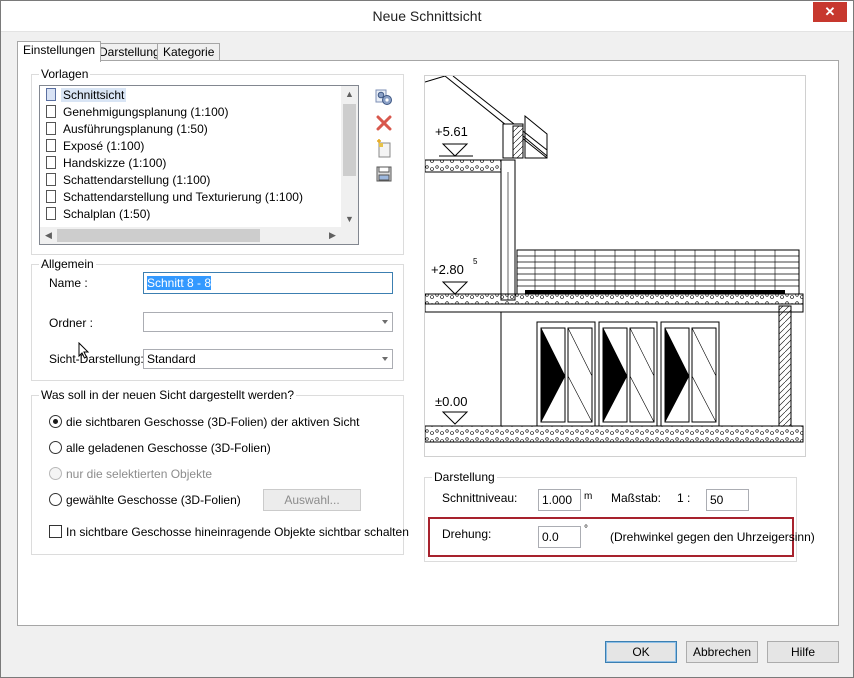  Describe the element at coordinates (168, 448) in the screenshot. I see `radio-geladene-geschosse-label: alle geladenen Geschosse (3D-Folien)` at that location.